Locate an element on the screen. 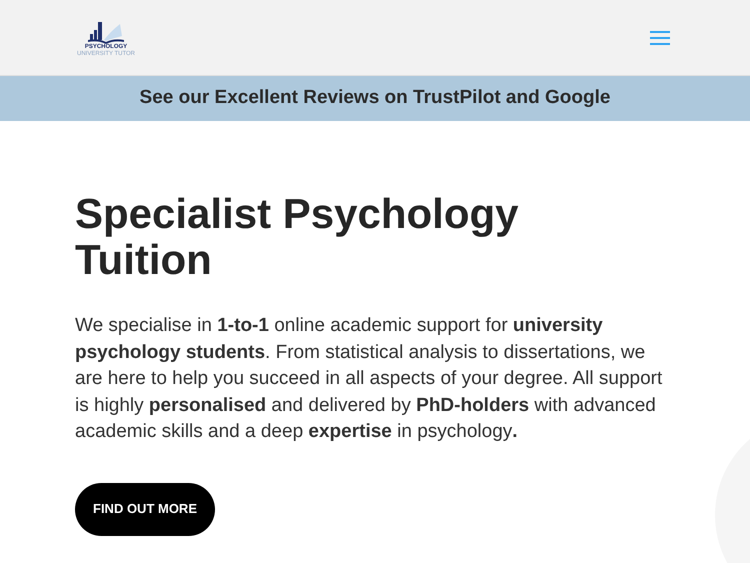  reviews-link: See our Excellent Reviews on TrustPilot and Google is located at coordinates (375, 98).